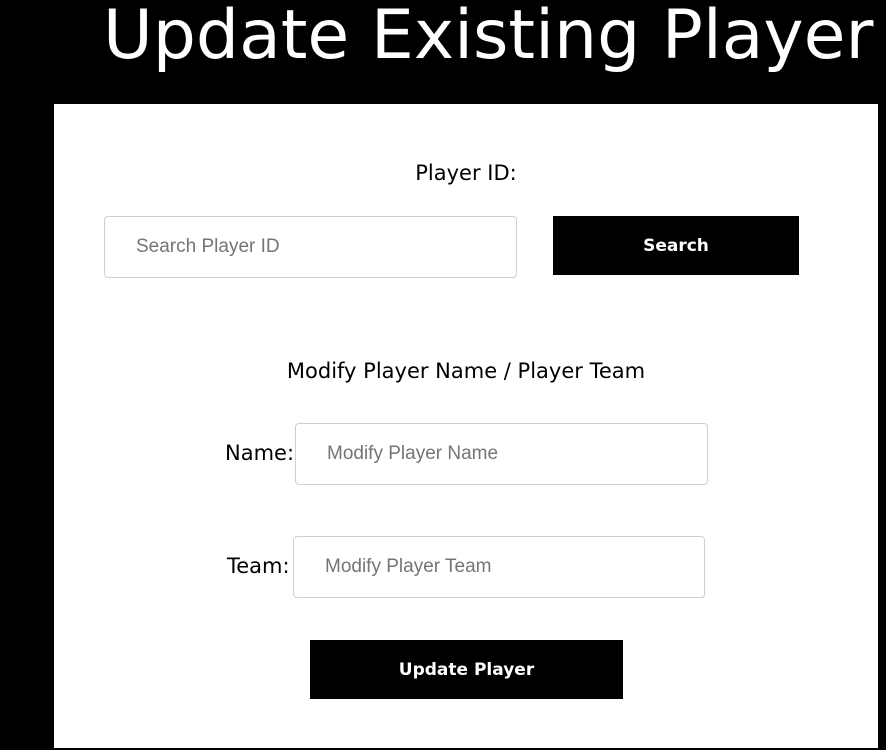  What do you see at coordinates (466, 669) in the screenshot?
I see `update-player-button: Update Player` at bounding box center [466, 669].